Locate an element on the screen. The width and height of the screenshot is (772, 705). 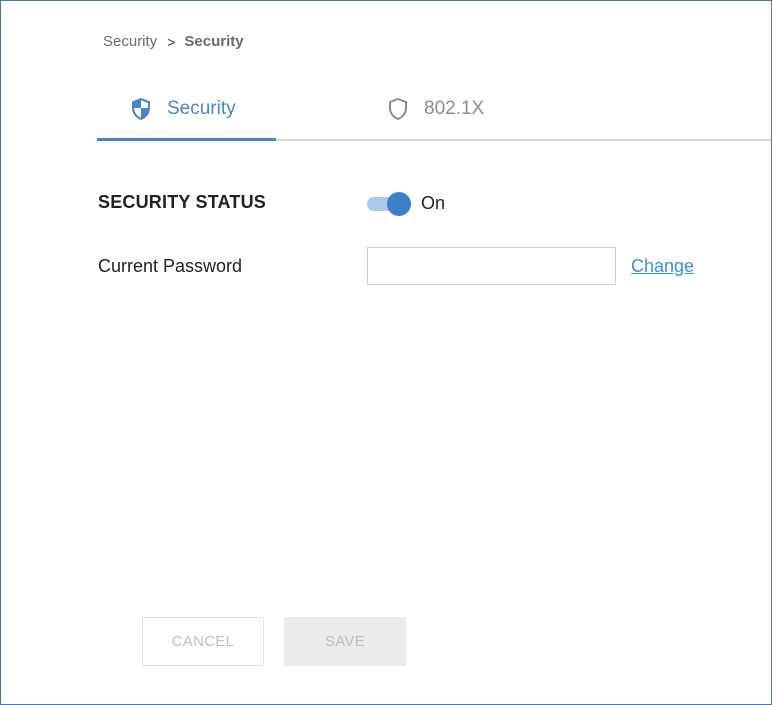
tab-security-label: Security is located at coordinates (201, 108).